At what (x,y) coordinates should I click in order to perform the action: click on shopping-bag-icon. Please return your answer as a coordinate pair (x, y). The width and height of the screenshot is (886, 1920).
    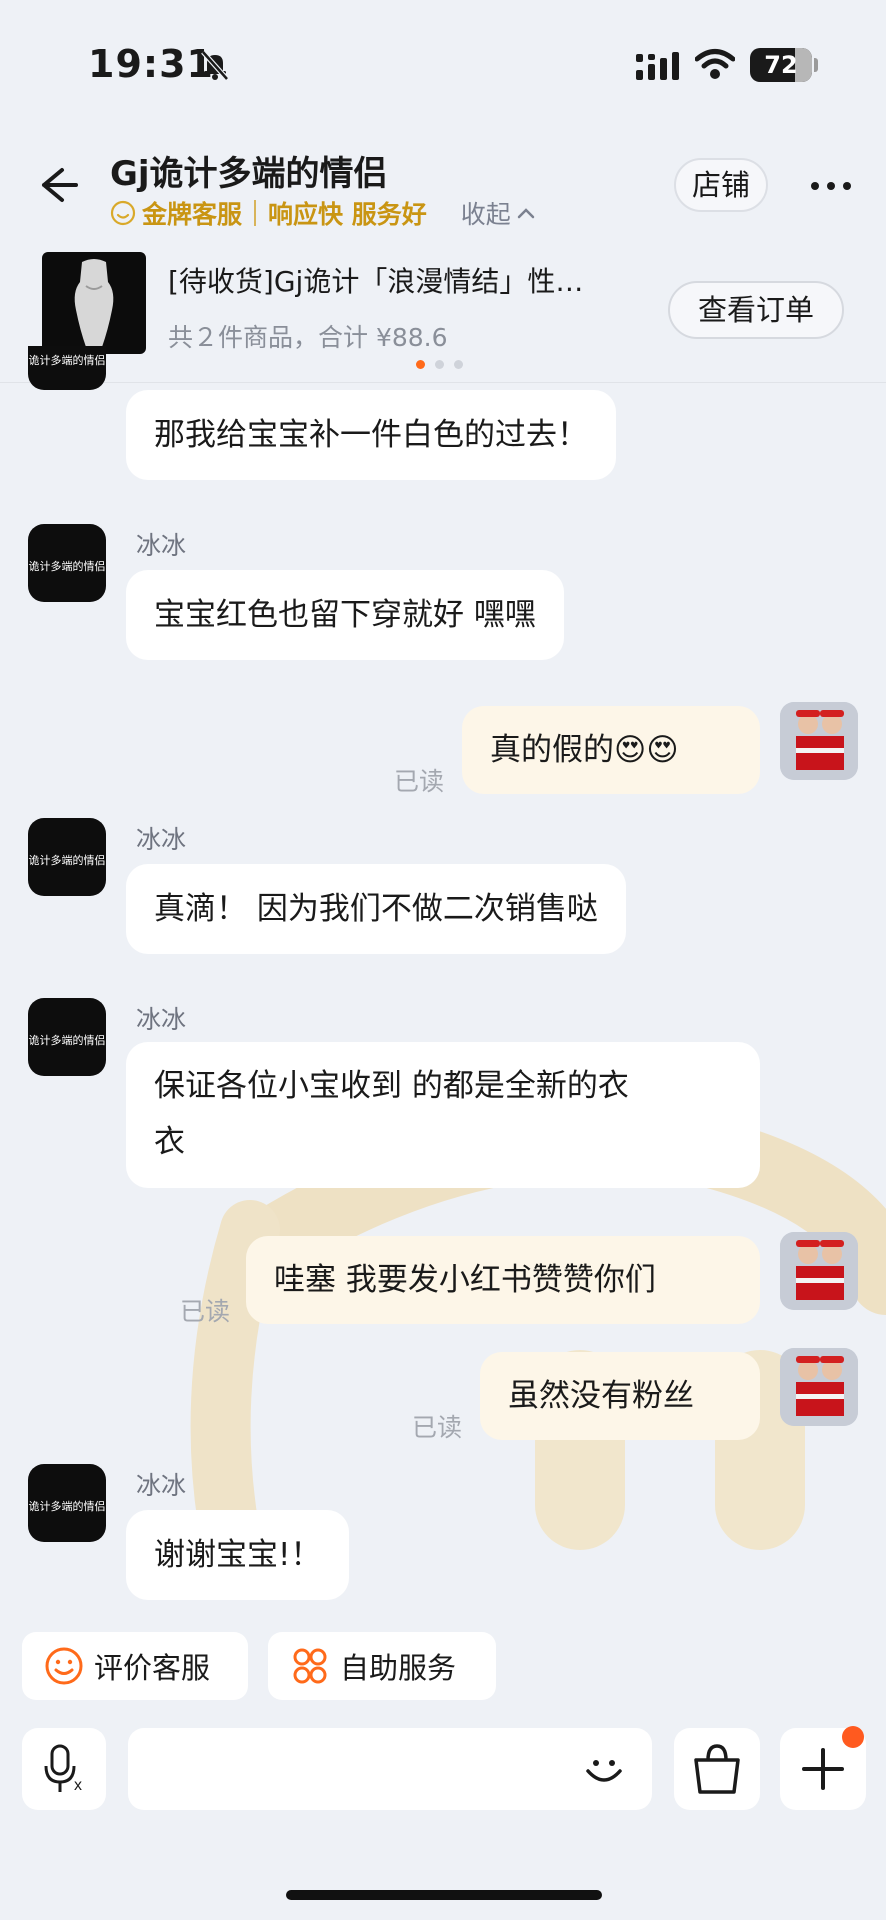
    Looking at the image, I should click on (717, 1769).